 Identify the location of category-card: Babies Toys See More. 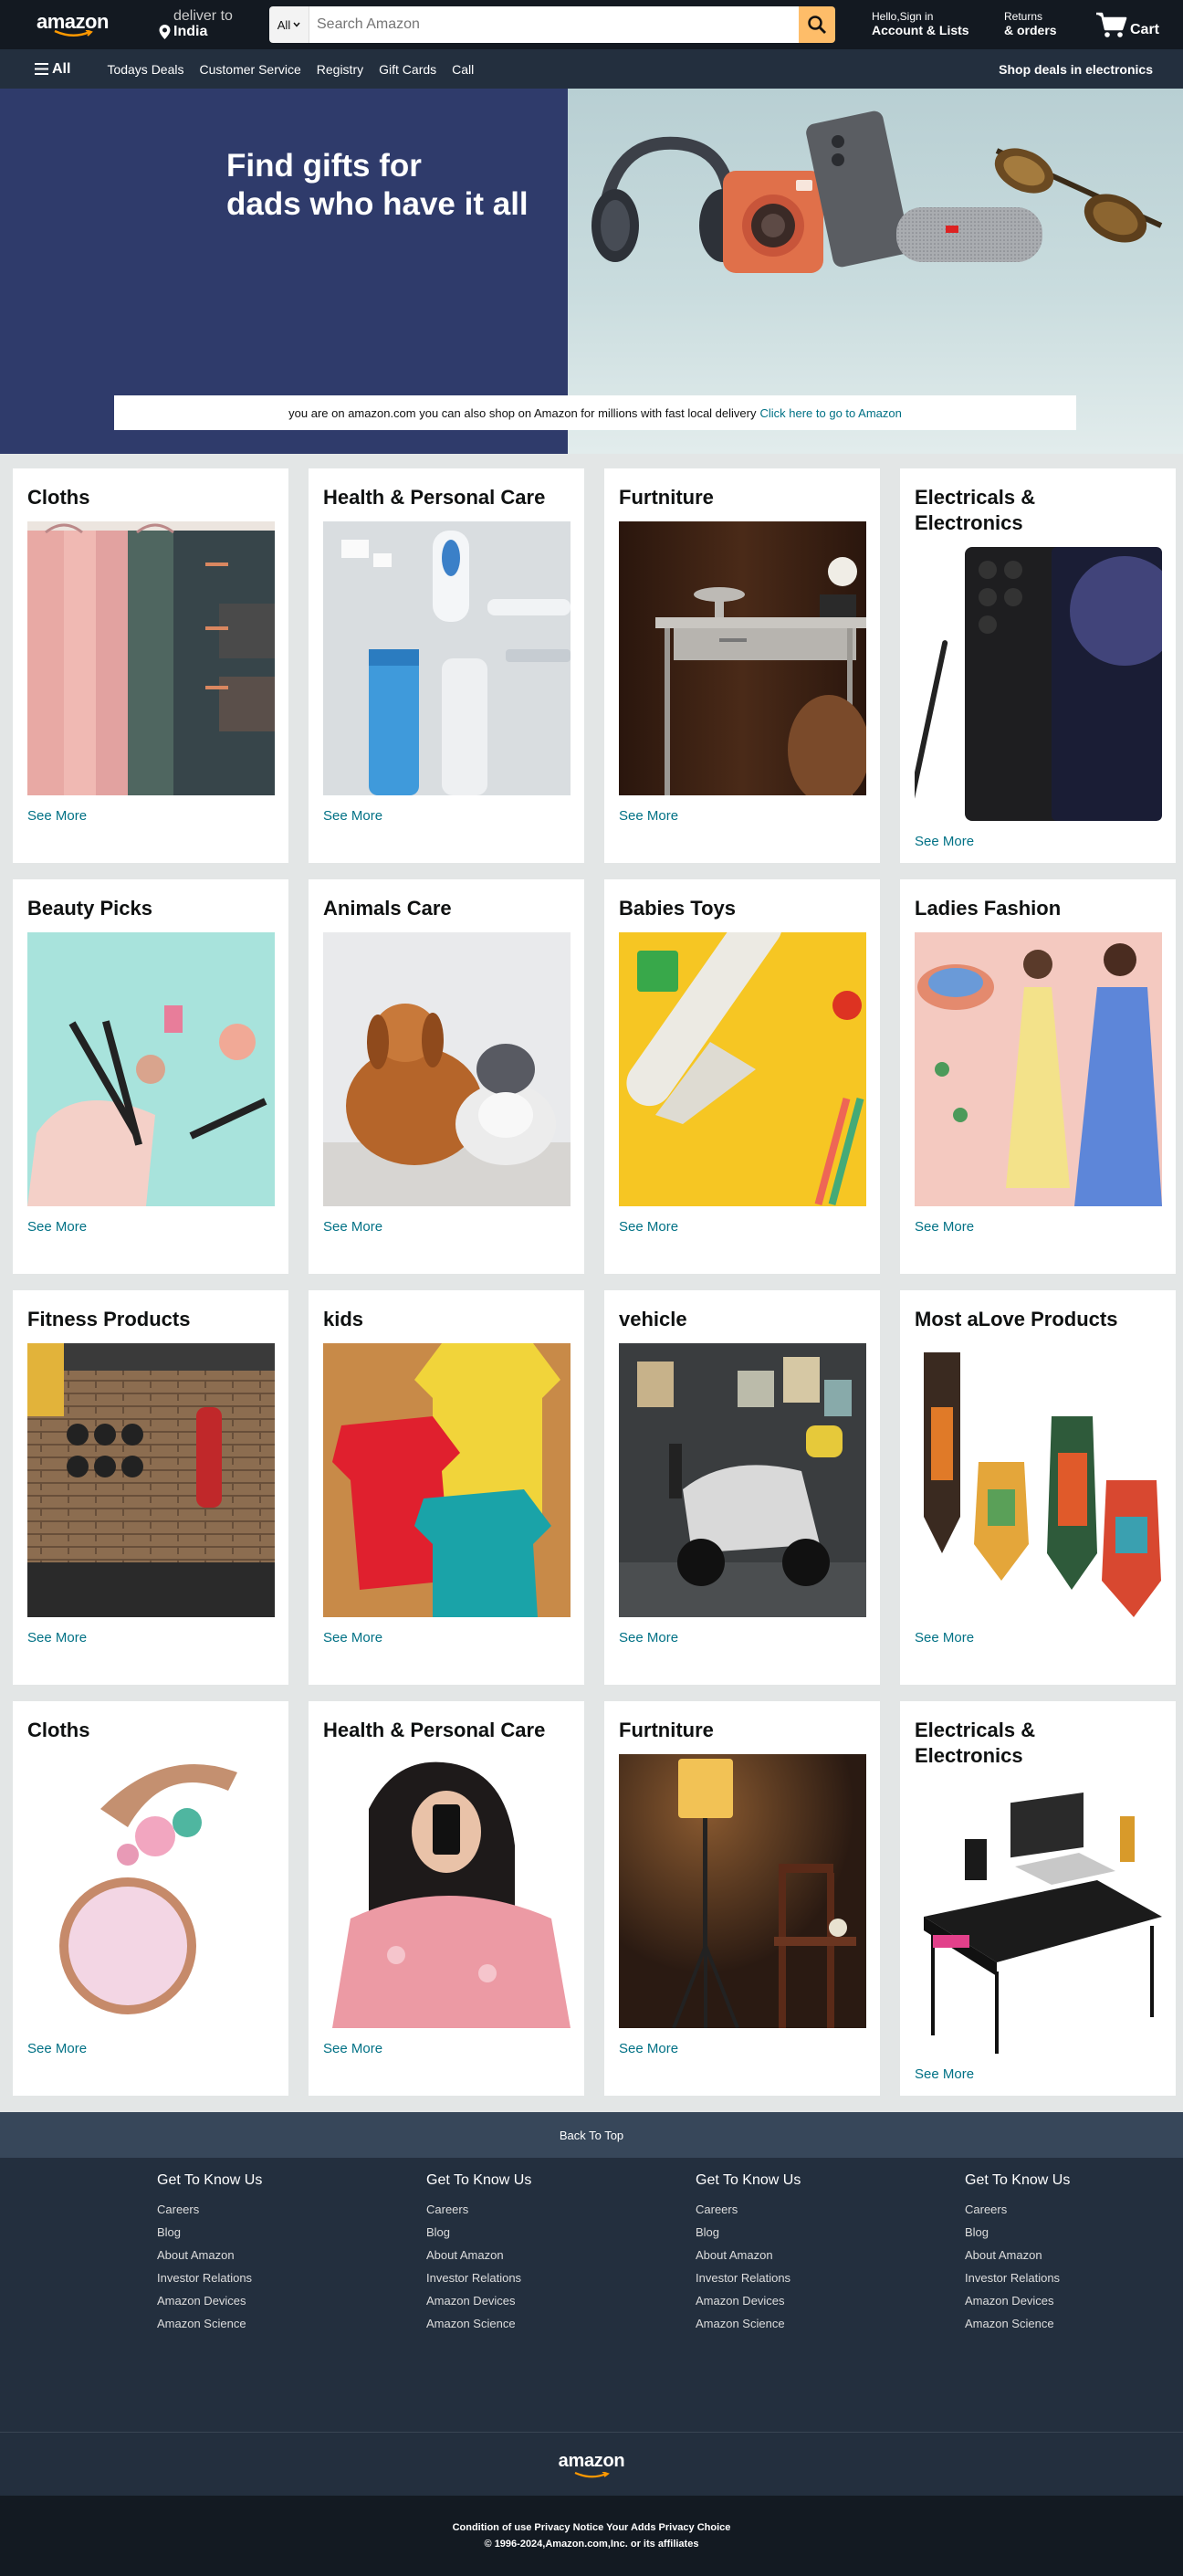
(742, 1076).